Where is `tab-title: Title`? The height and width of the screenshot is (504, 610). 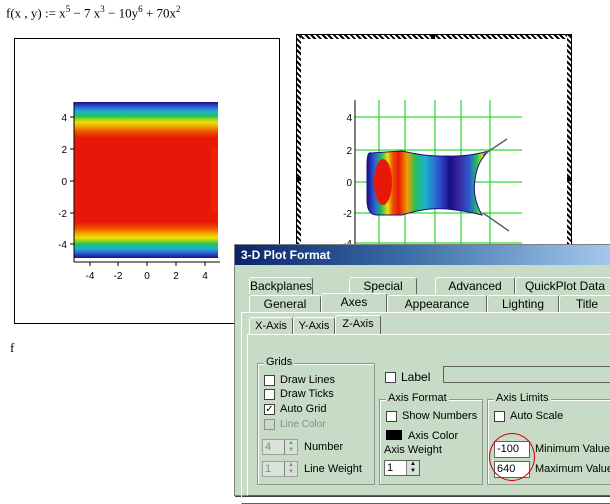 tab-title: Title is located at coordinates (584, 303).